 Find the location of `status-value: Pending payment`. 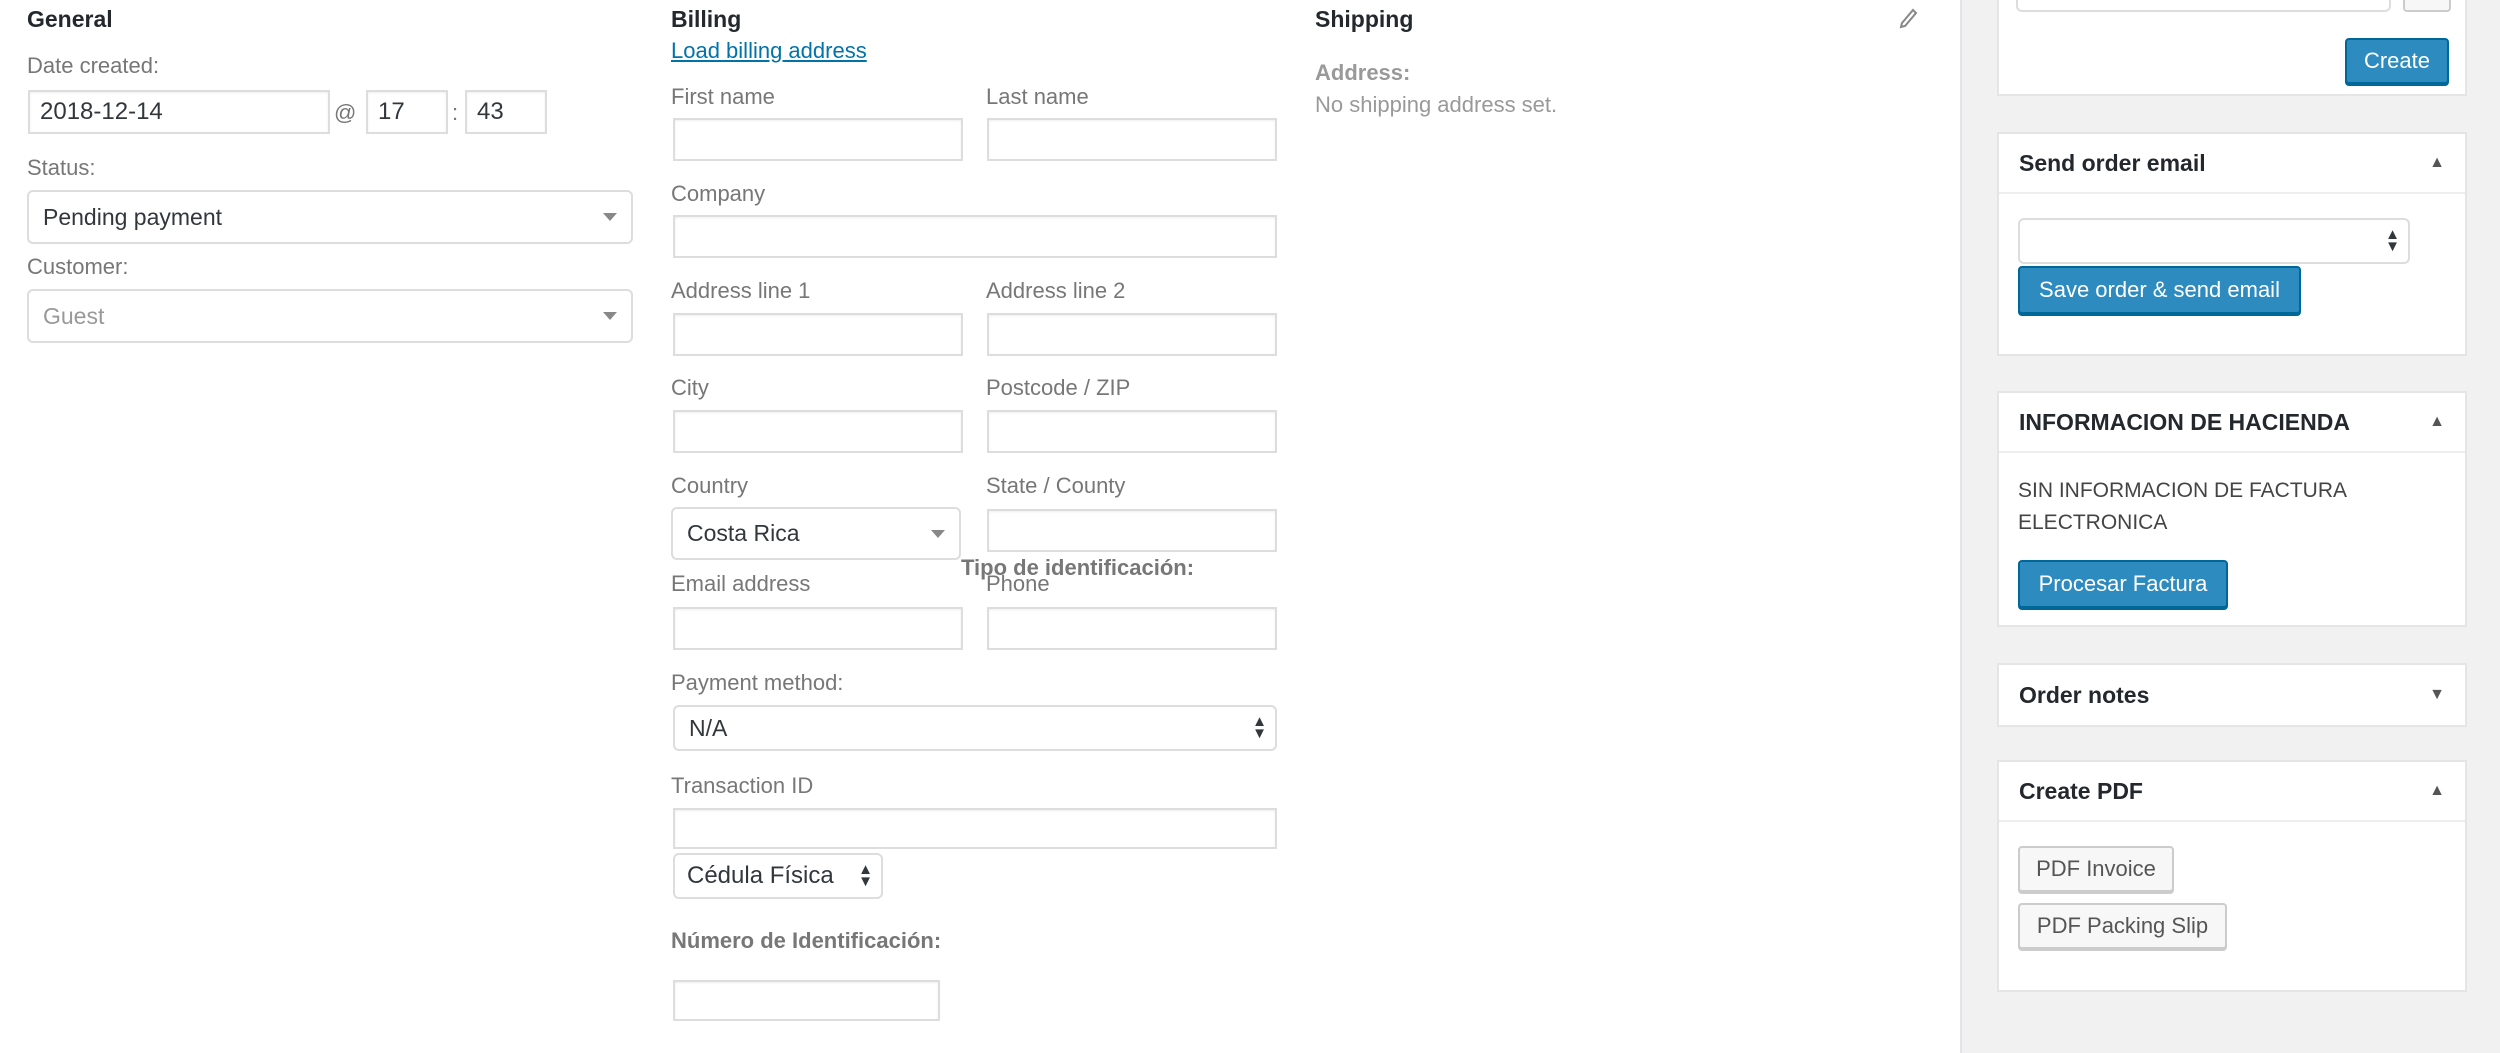

status-value: Pending payment is located at coordinates (133, 216).